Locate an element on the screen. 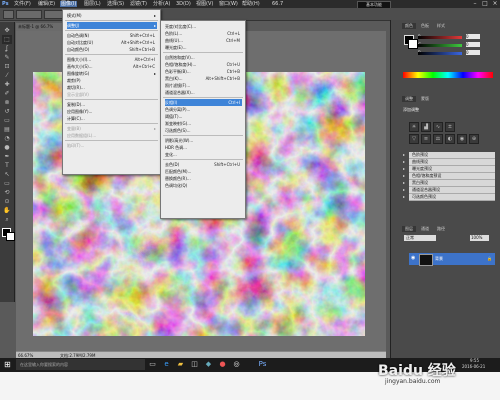  tab-color: 颜色 is located at coordinates (409, 26).